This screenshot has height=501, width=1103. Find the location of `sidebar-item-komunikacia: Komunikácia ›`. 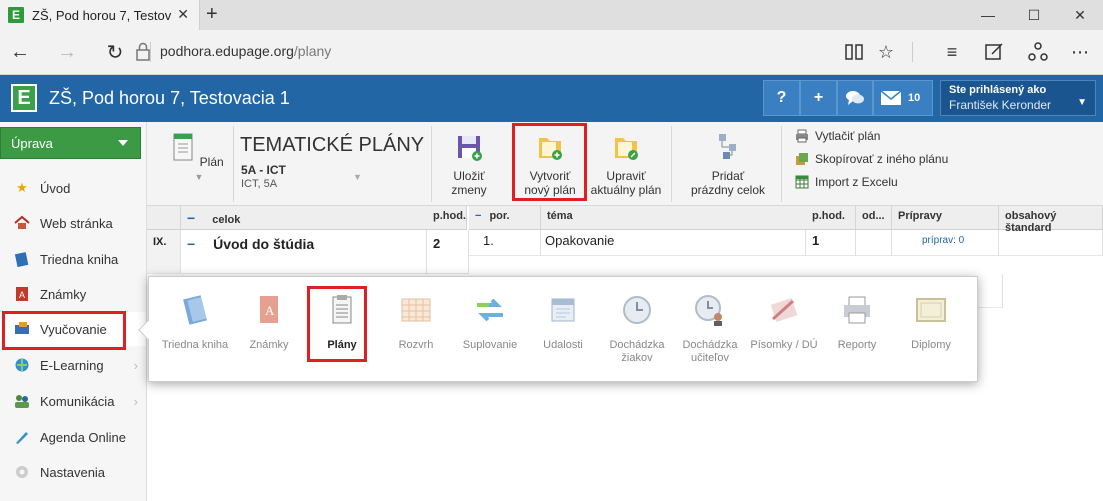

sidebar-item-komunikacia: Komunikácia › is located at coordinates (73, 401).